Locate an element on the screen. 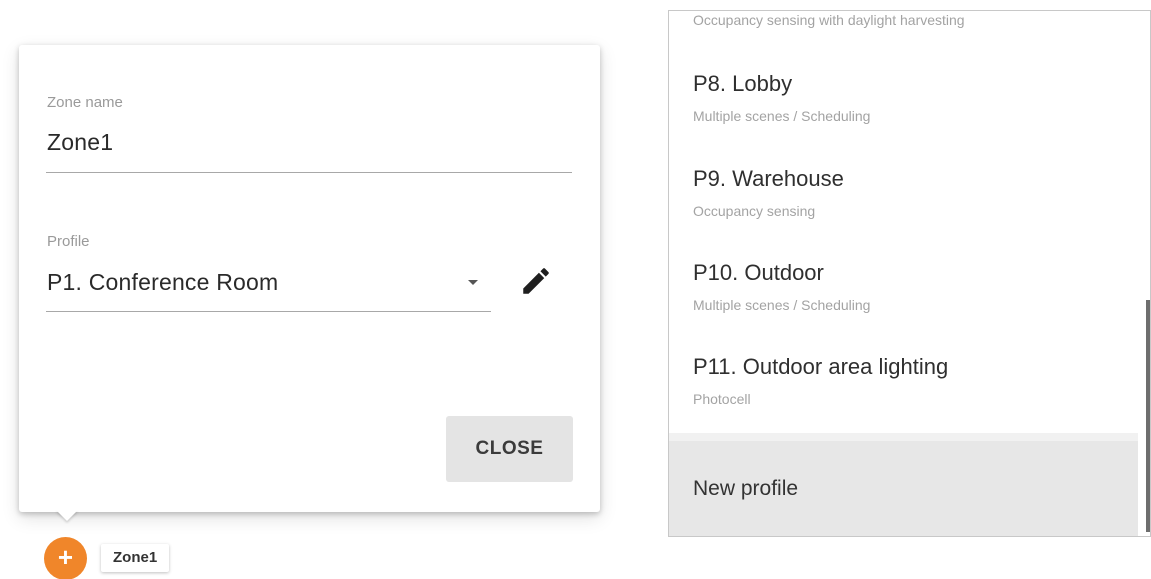  list-item-title: P8. Lobby is located at coordinates (743, 83).